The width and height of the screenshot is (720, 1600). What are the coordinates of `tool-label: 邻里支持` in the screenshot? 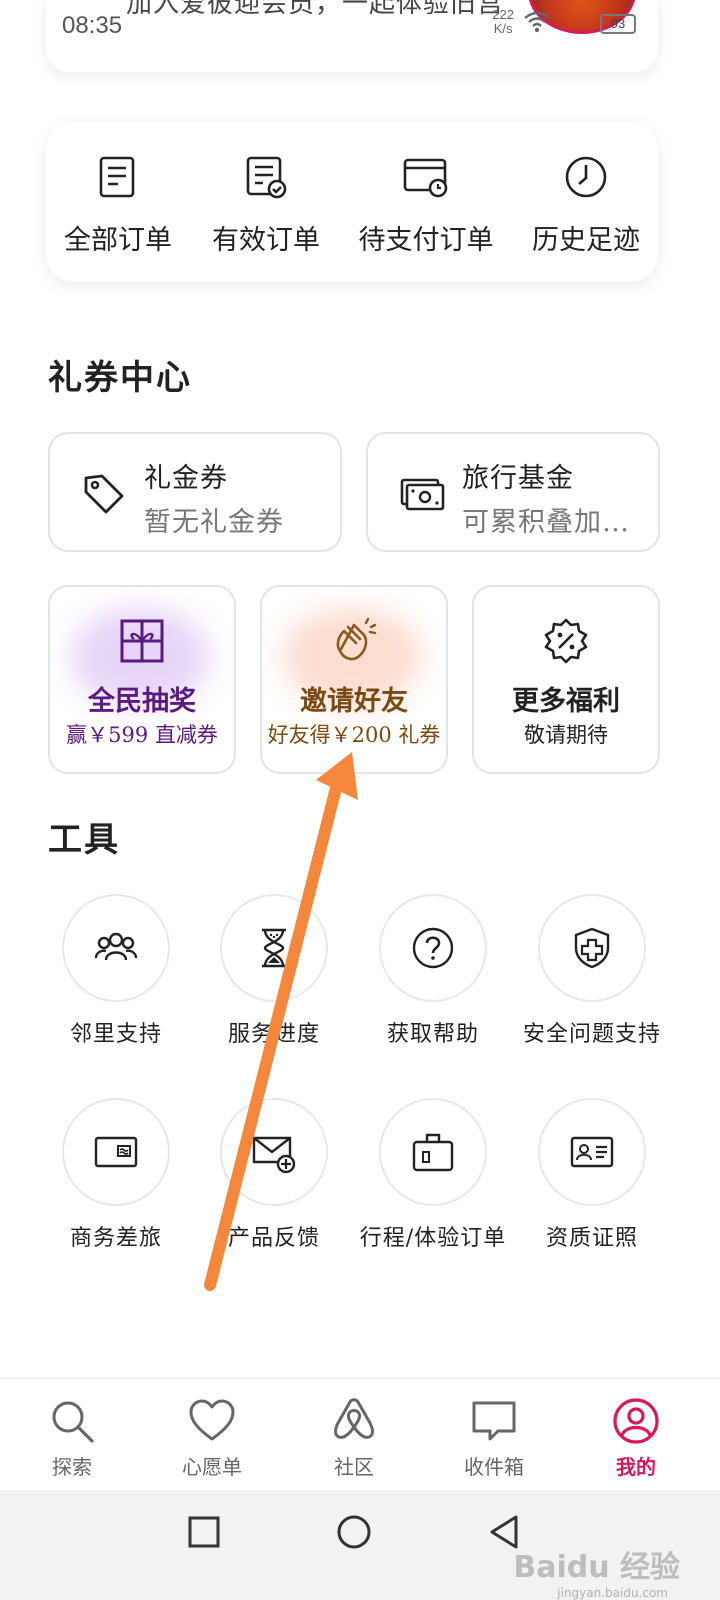 It's located at (115, 1034).